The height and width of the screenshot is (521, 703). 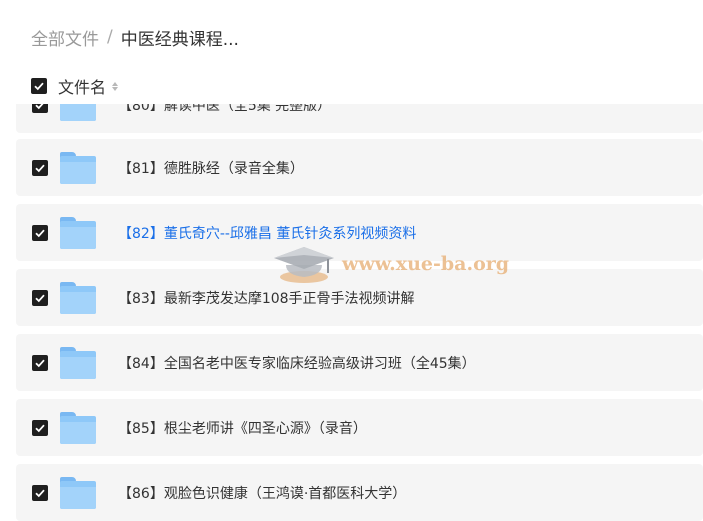 I want to click on file-row: 【86】观脸色识健康（王鸿谟·首都医科大学）, so click(x=359, y=492).